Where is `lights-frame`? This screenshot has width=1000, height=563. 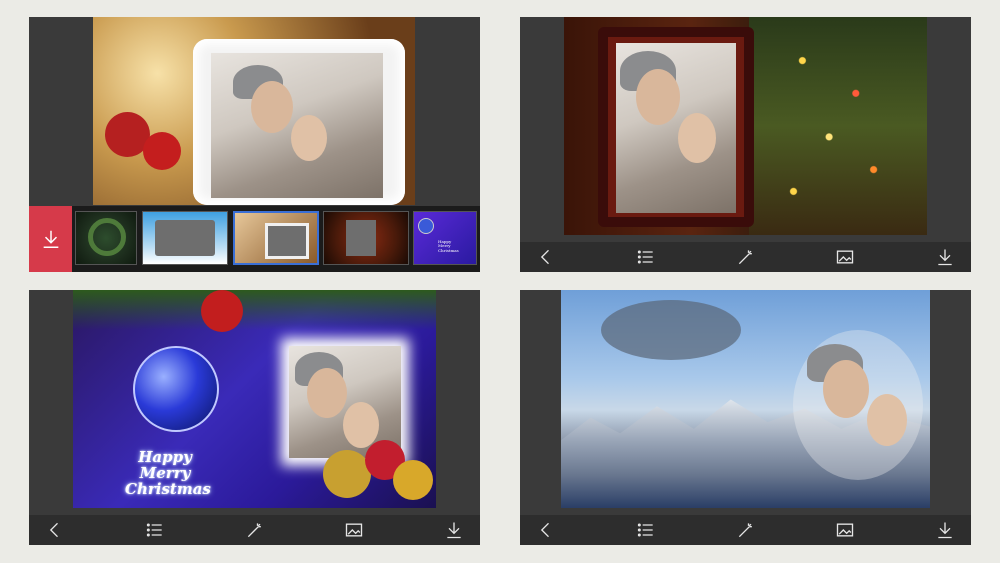
lights-frame is located at coordinates (676, 127).